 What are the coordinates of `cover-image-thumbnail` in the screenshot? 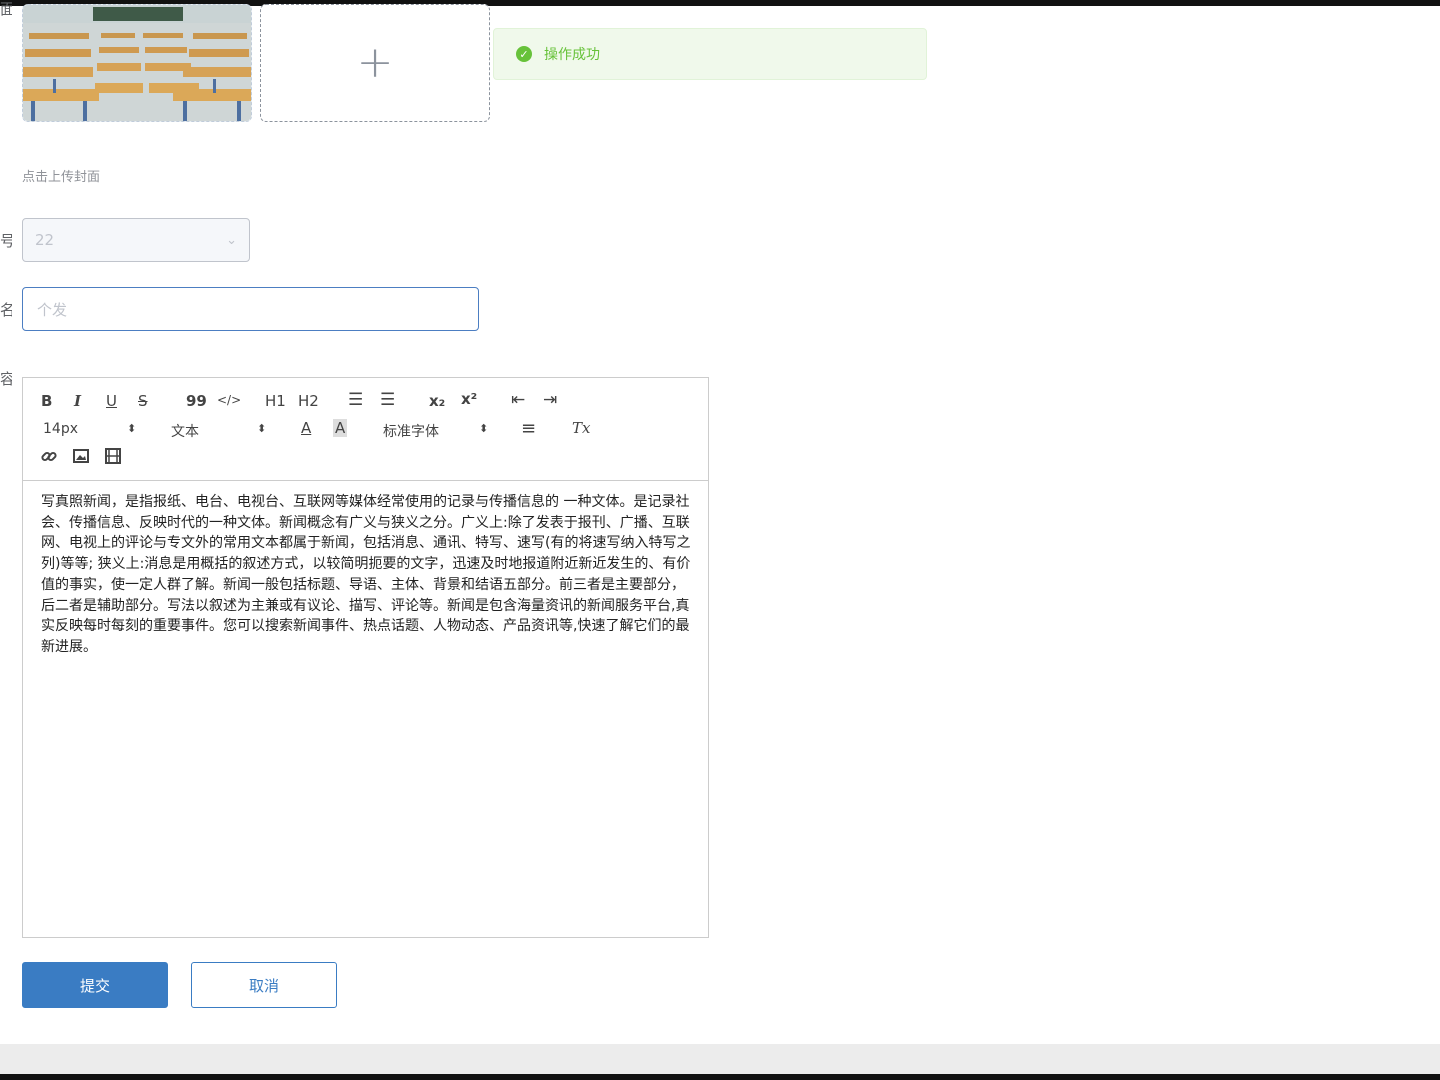 It's located at (137, 63).